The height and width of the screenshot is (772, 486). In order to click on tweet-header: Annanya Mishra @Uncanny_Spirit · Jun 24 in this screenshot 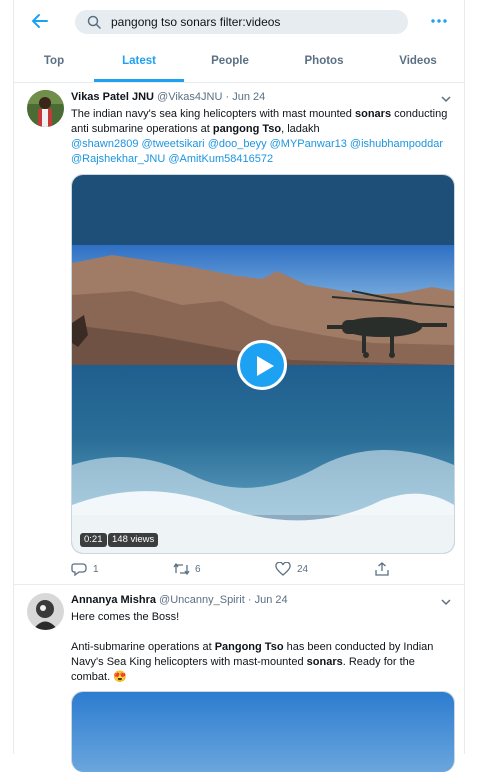, I will do `click(179, 600)`.